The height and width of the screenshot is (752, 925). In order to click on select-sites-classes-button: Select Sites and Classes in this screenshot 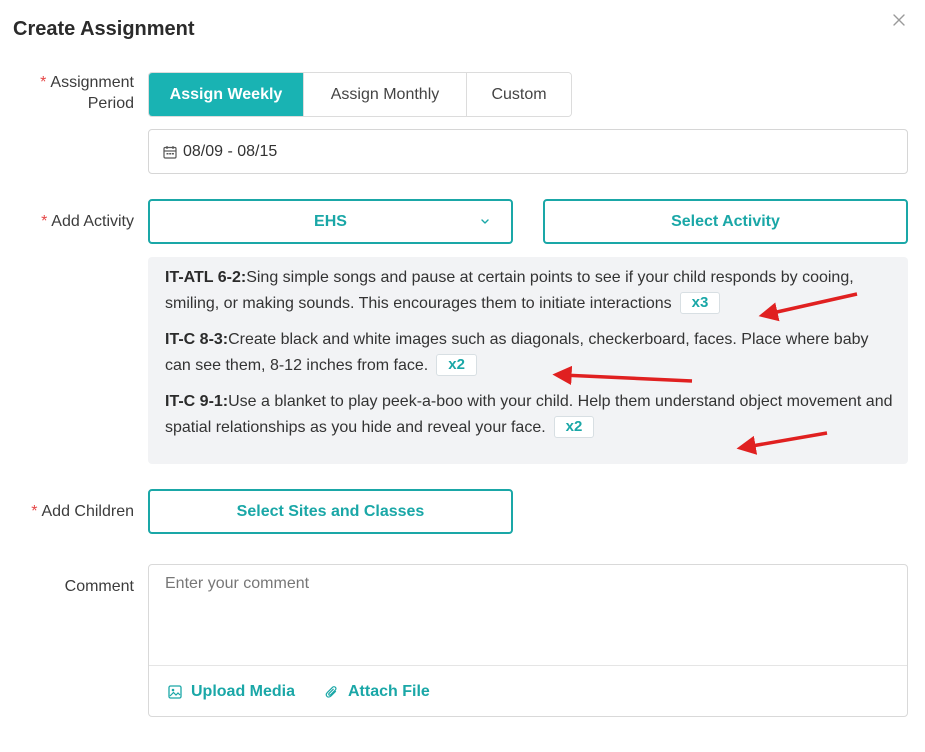, I will do `click(330, 511)`.